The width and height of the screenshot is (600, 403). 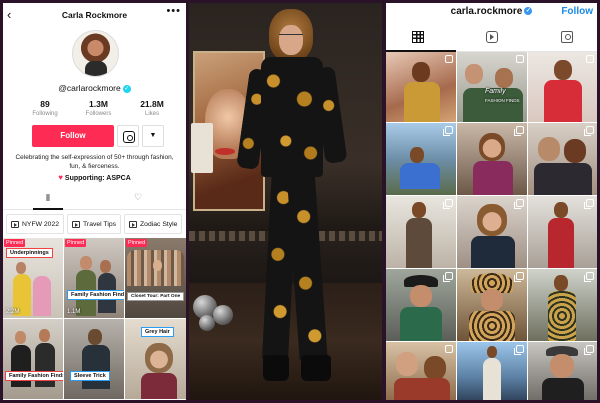 I want to click on profile-stats: 89 Following 1.3M Followers 21.8M Likes, so click(x=98, y=108).